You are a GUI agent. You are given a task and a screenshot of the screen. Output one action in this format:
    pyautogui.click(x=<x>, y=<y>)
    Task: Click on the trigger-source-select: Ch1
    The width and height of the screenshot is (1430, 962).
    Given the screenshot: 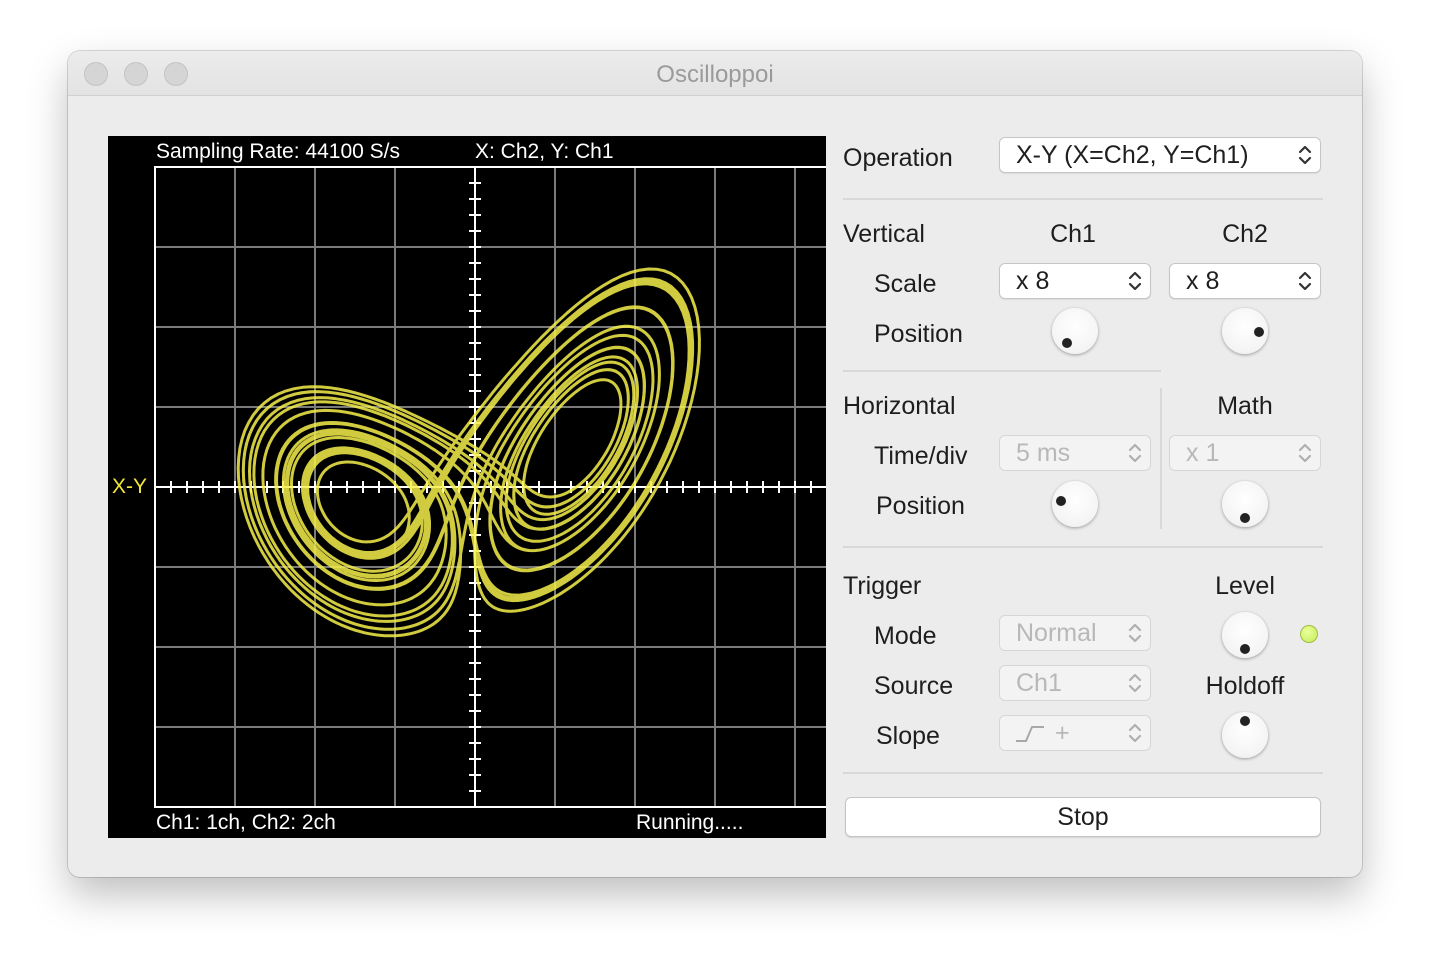 What is the action you would take?
    pyautogui.click(x=1075, y=683)
    